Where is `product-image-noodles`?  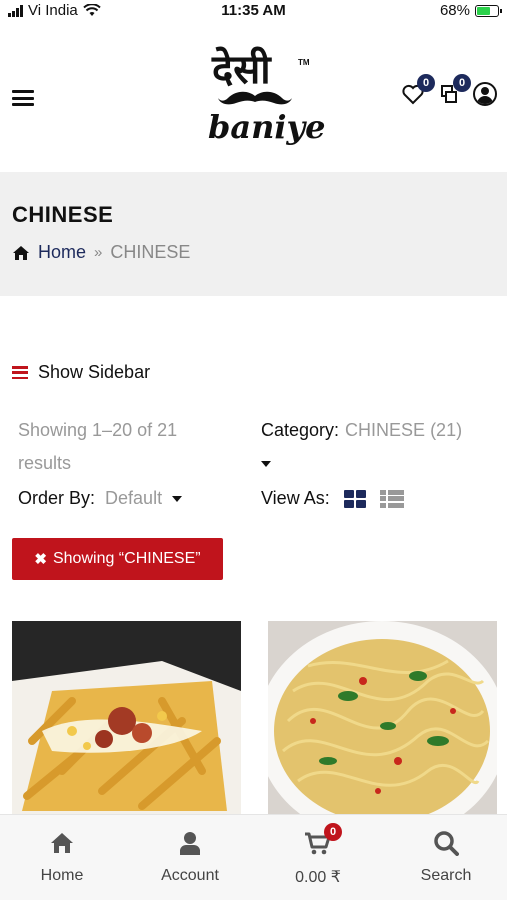
product-image-noodles is located at coordinates (382, 721).